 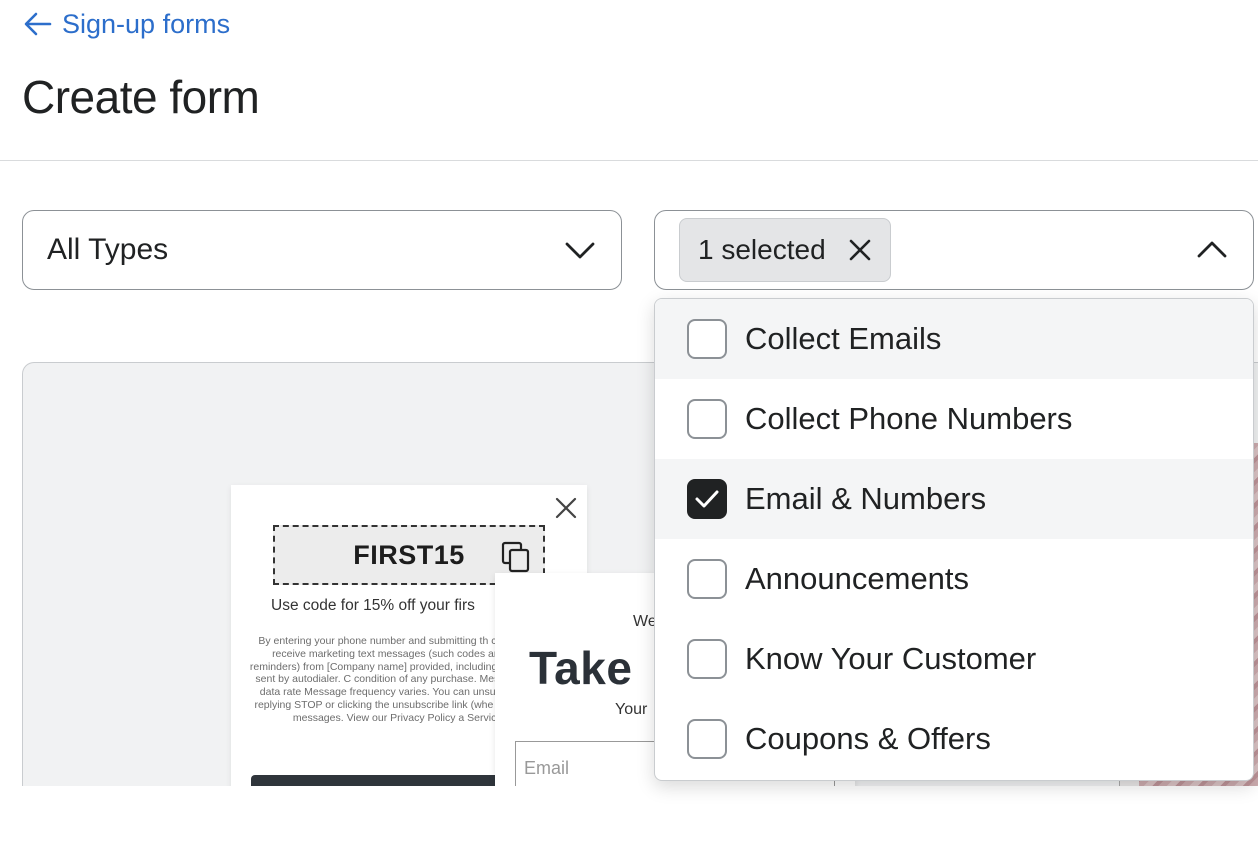 What do you see at coordinates (38, 24) in the screenshot?
I see `arrow-left-icon` at bounding box center [38, 24].